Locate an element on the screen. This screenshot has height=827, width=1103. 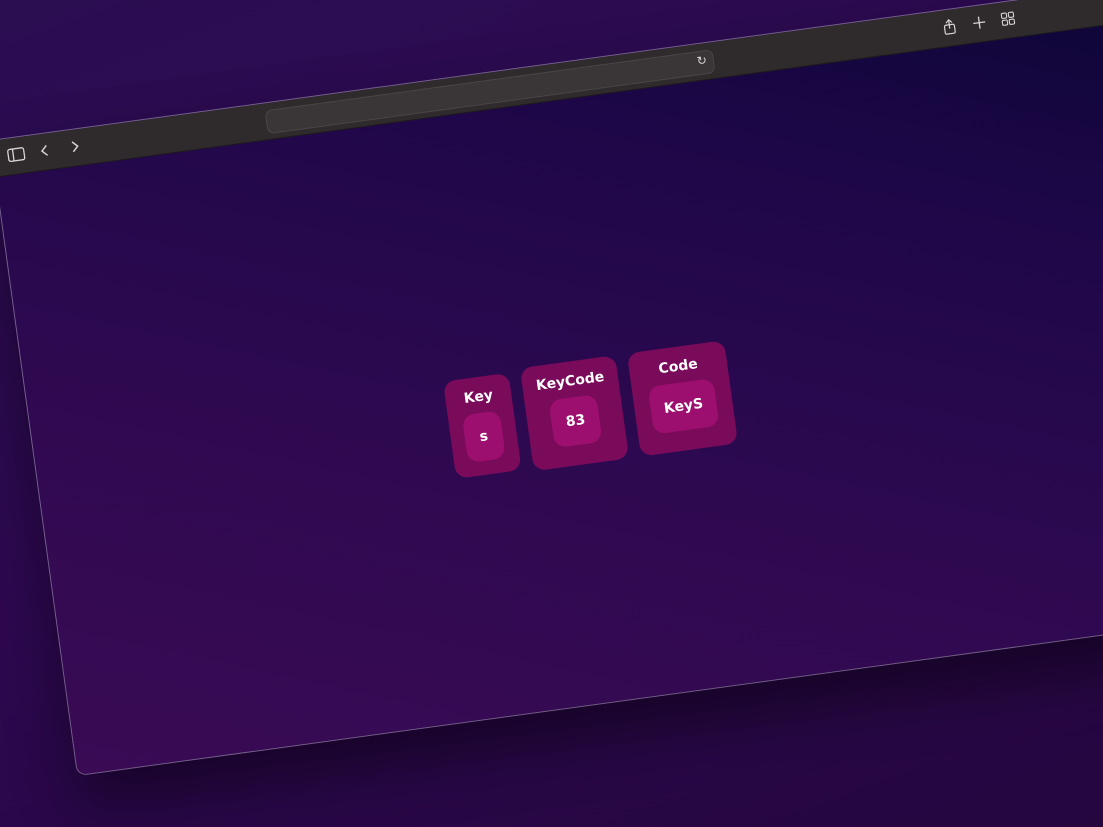
key-info-cards: Key s KeyCode 83 Code KeyS is located at coordinates (591, 411).